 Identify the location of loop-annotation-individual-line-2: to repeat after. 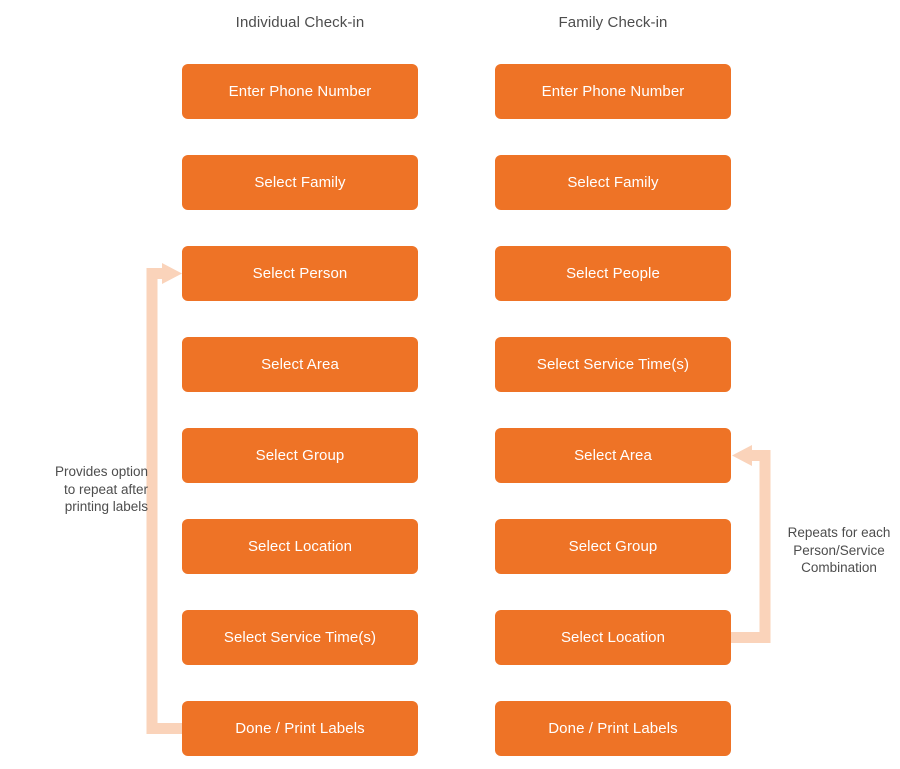
(105, 489).